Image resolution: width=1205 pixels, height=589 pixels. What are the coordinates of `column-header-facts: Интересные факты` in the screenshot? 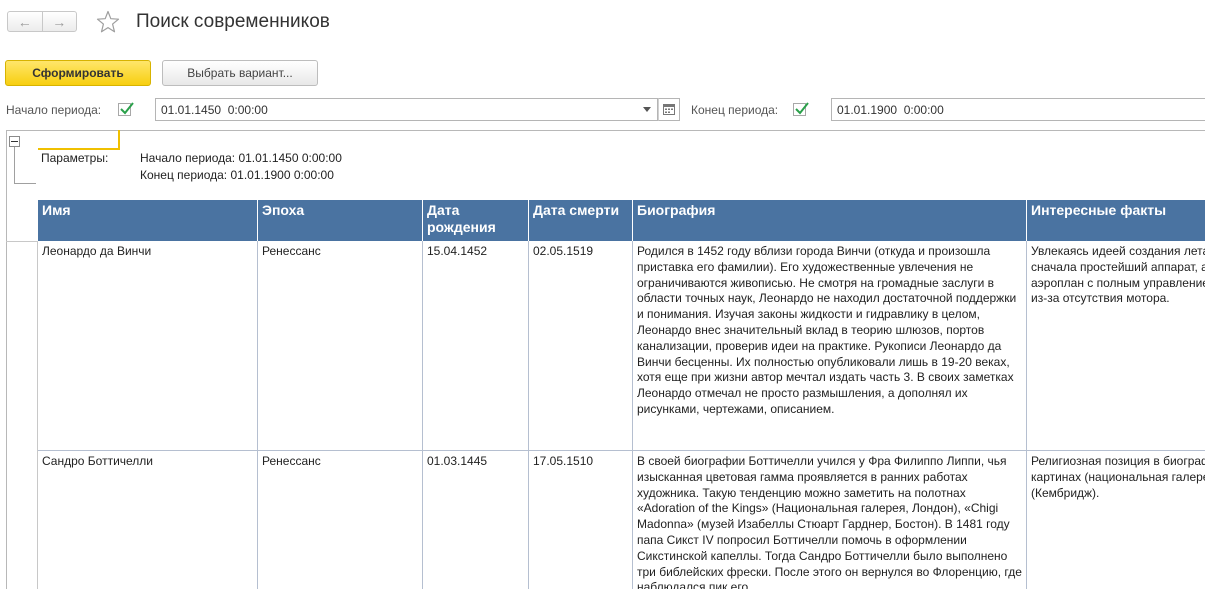 It's located at (1116, 220).